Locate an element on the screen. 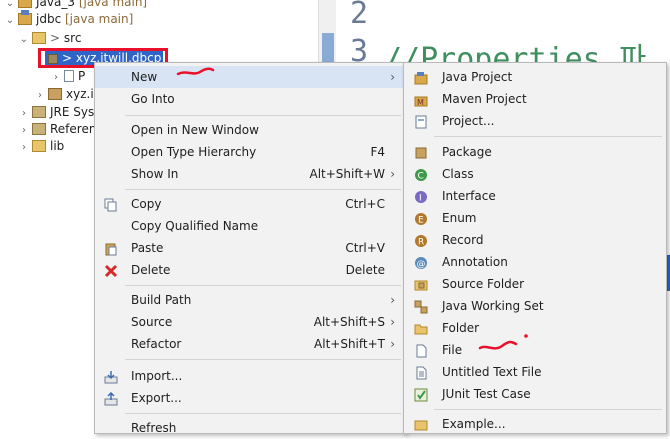 The image size is (670, 439). tree-item-src: ⌄ > src is located at coordinates (50, 39).